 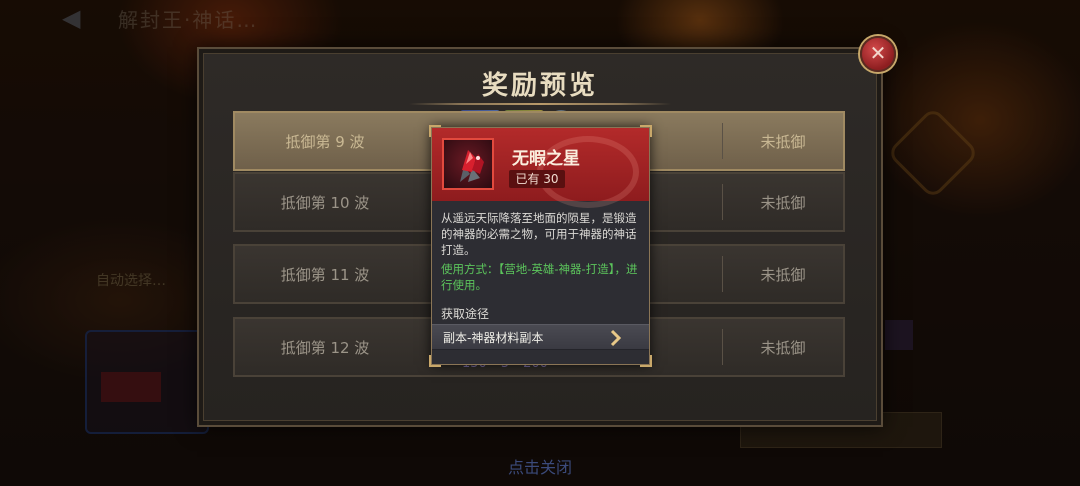 What do you see at coordinates (539, 277) in the screenshot?
I see `item-usage: 使用方式：【营地-英雄-神器-打造】，进行使用。` at bounding box center [539, 277].